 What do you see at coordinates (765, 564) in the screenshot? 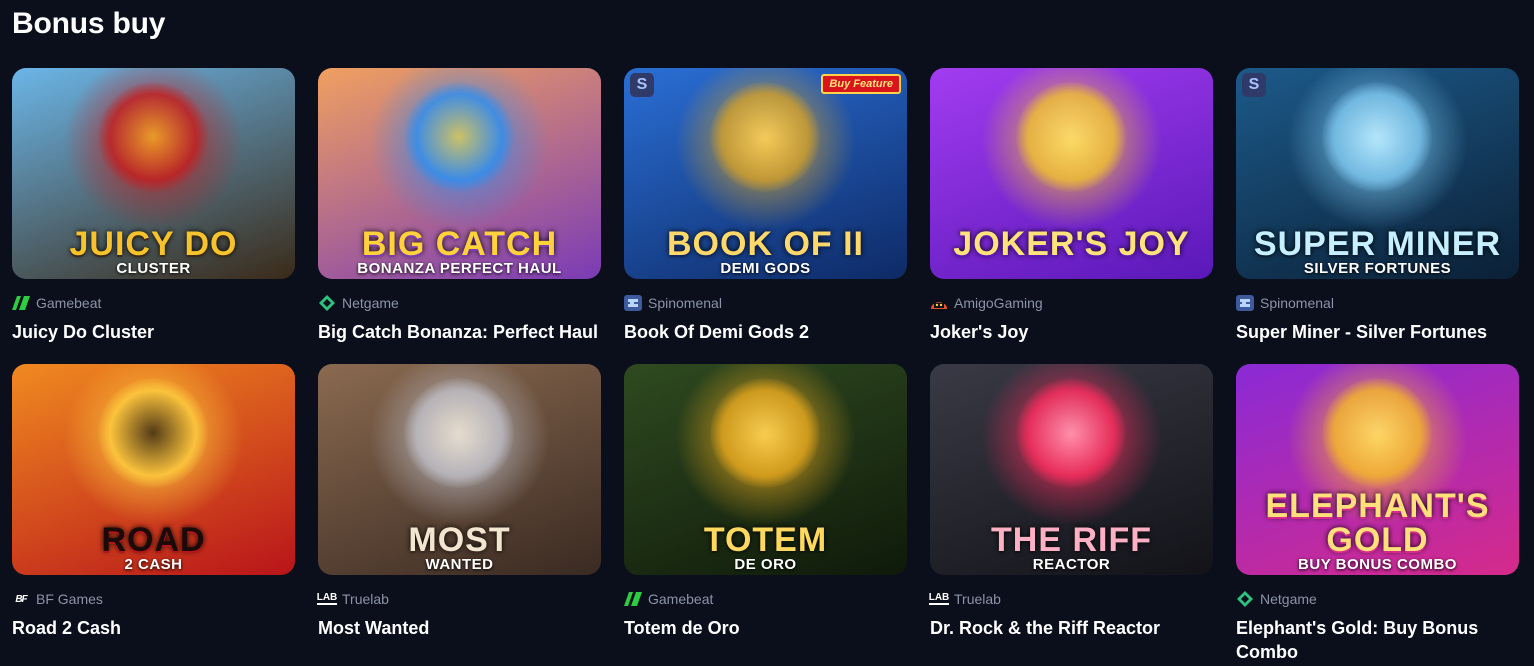
I see `game-art-subtitle: DE ORO` at bounding box center [765, 564].